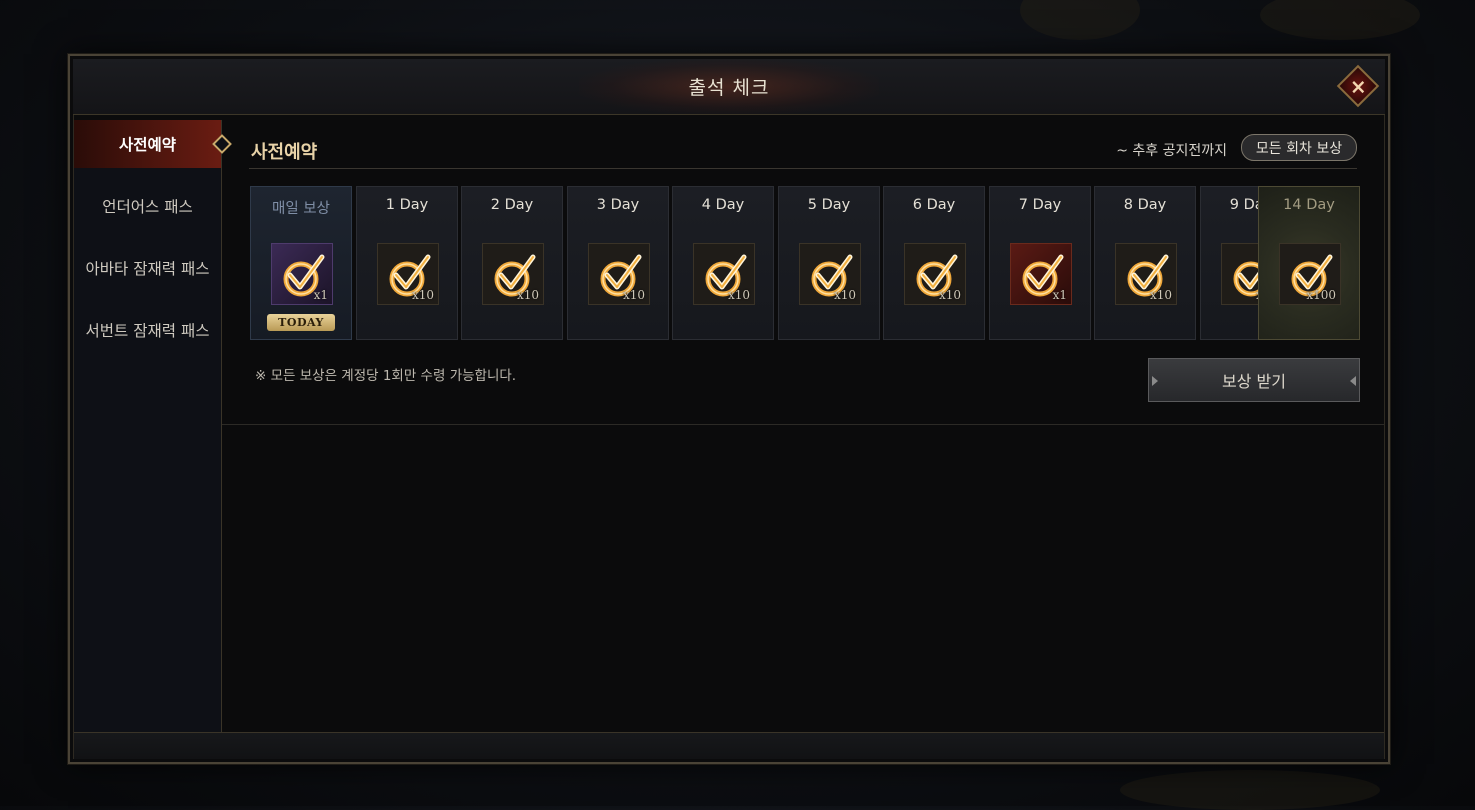 The width and height of the screenshot is (1475, 810). I want to click on modal-footer, so click(729, 745).